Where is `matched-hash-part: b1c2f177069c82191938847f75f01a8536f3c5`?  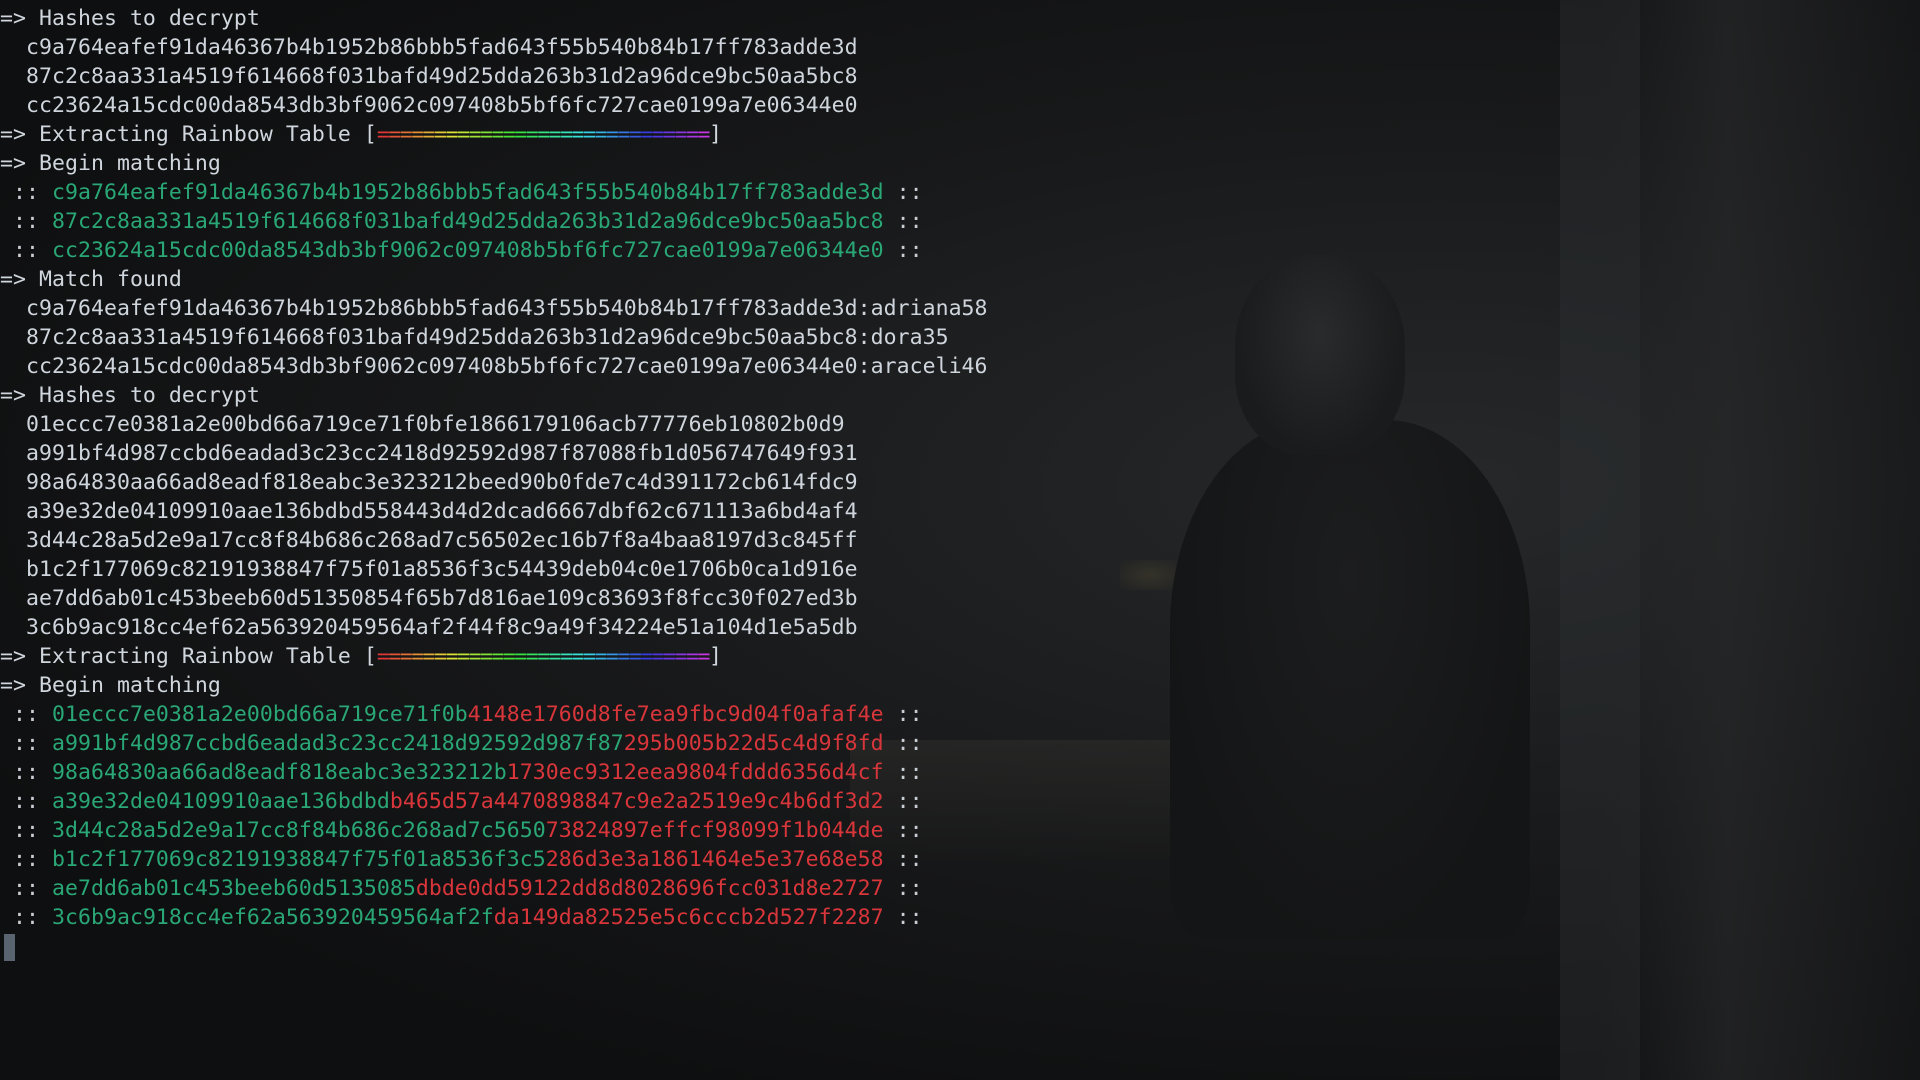 matched-hash-part: b1c2f177069c82191938847f75f01a8536f3c5 is located at coordinates (298, 859).